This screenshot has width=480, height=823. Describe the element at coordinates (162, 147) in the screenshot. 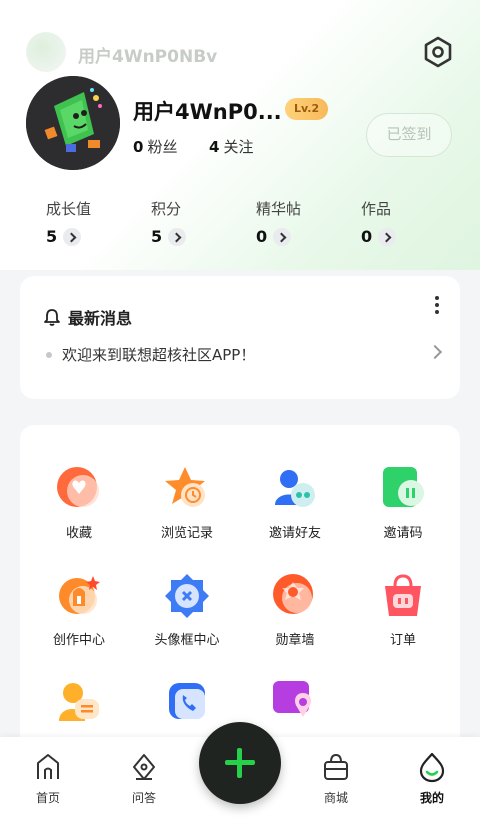

I see `fans-label: 粉丝` at that location.